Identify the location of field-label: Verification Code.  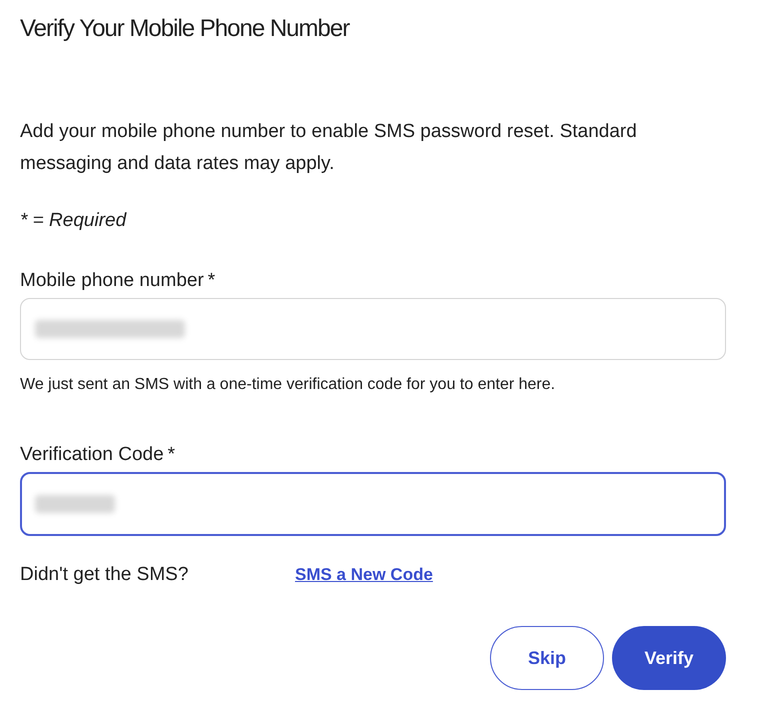
(92, 455).